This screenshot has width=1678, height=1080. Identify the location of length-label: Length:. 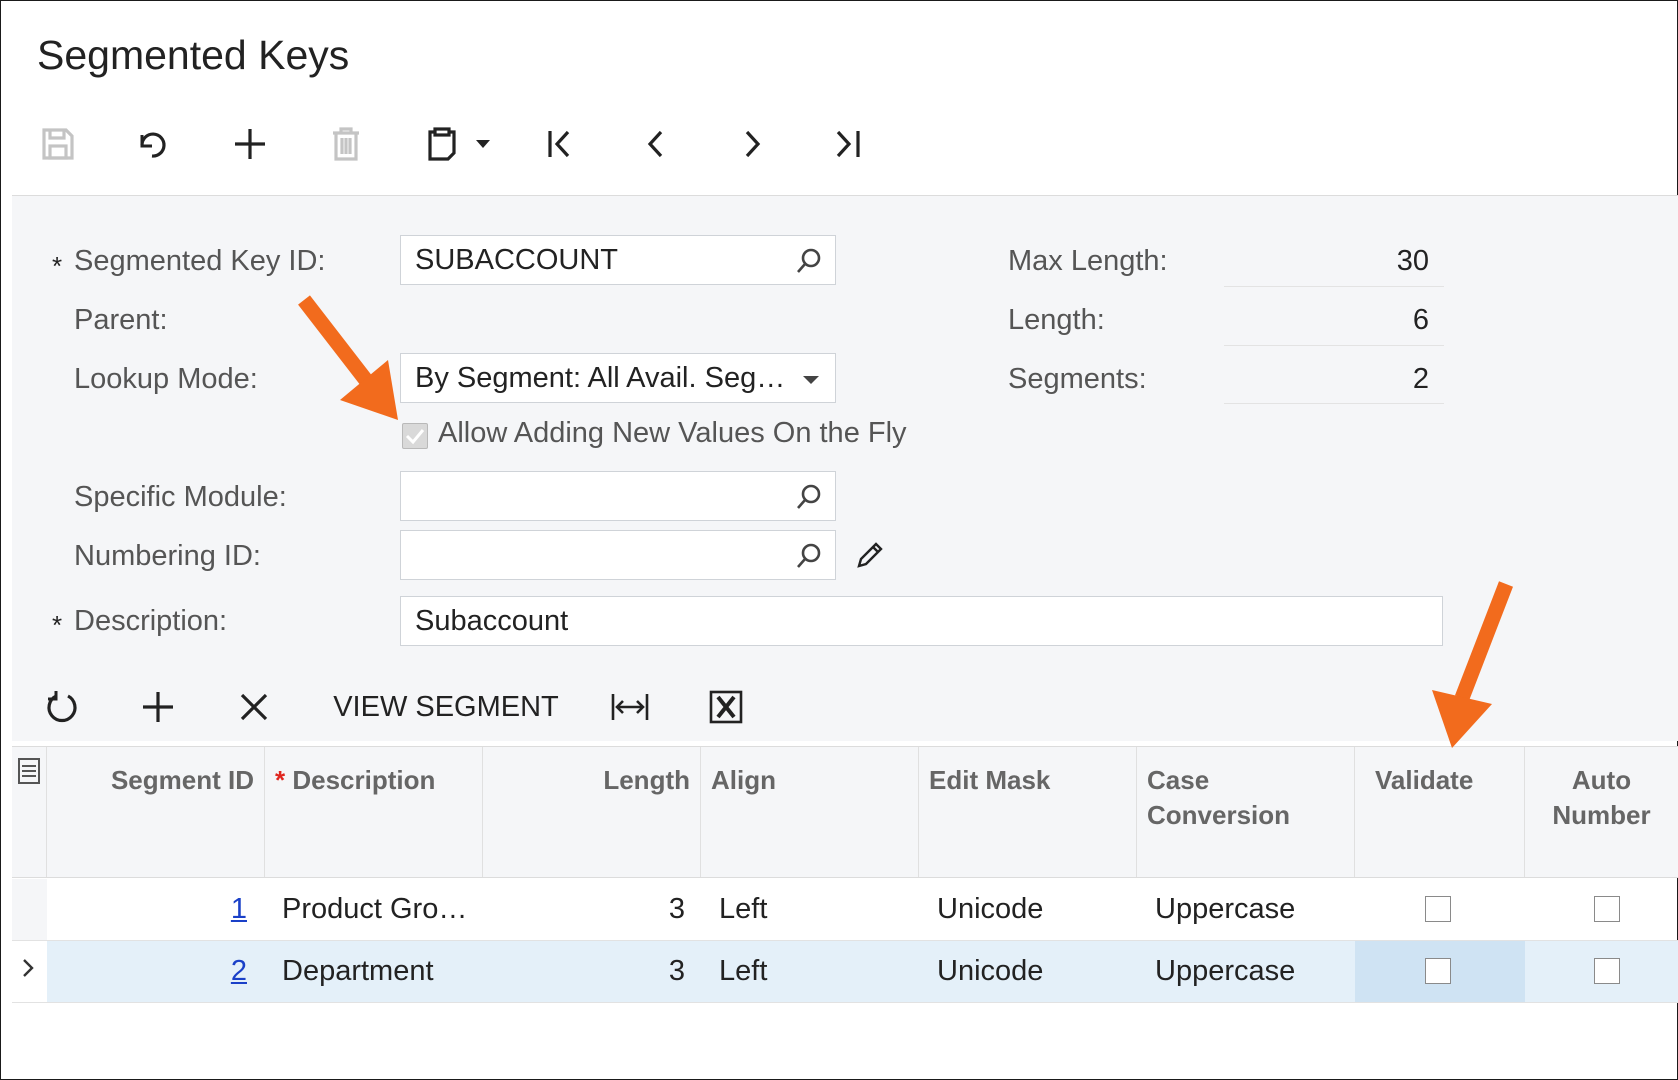
(1056, 320).